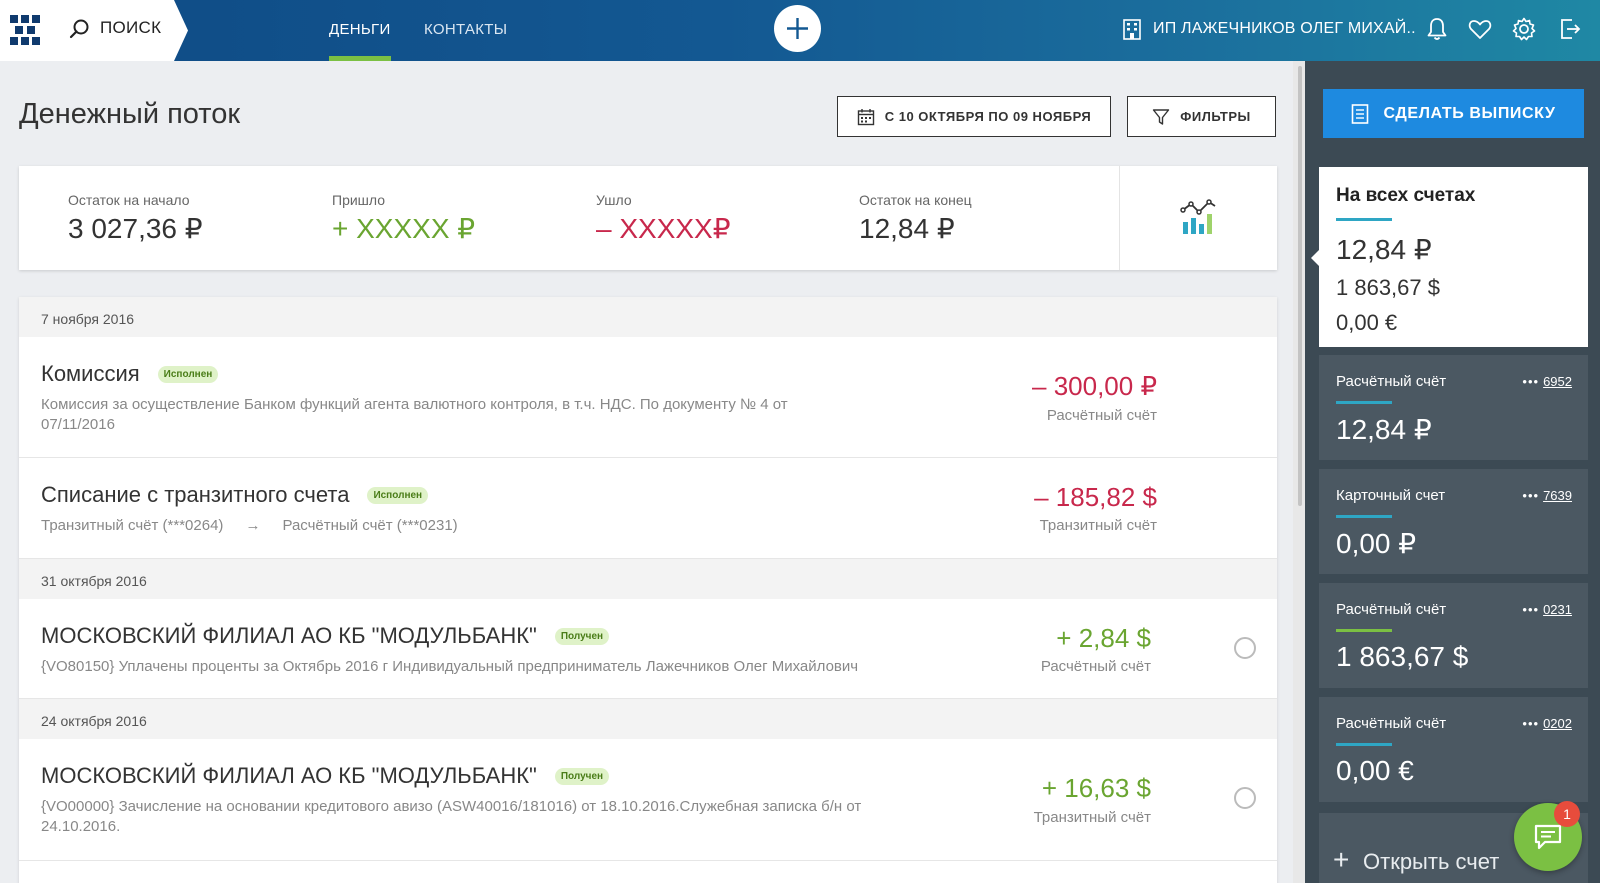 This screenshot has height=883, width=1600. What do you see at coordinates (1300, 286) in the screenshot?
I see `scrollbar-thumb` at bounding box center [1300, 286].